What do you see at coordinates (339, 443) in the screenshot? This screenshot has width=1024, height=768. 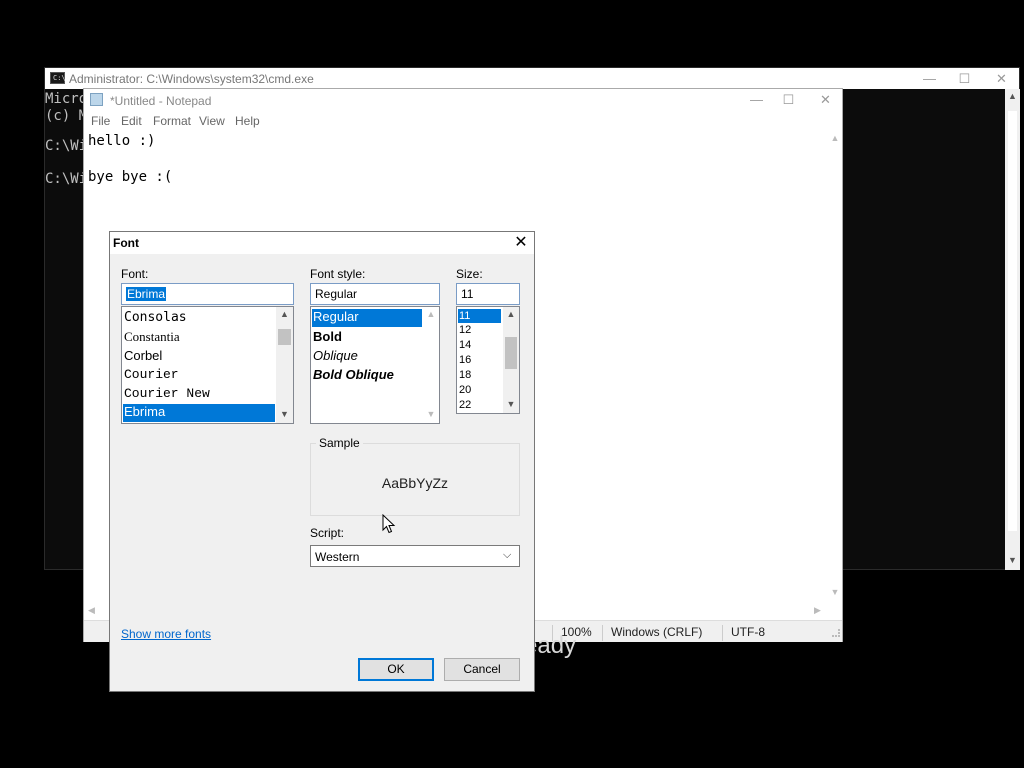 I see `sample-label: Sample` at bounding box center [339, 443].